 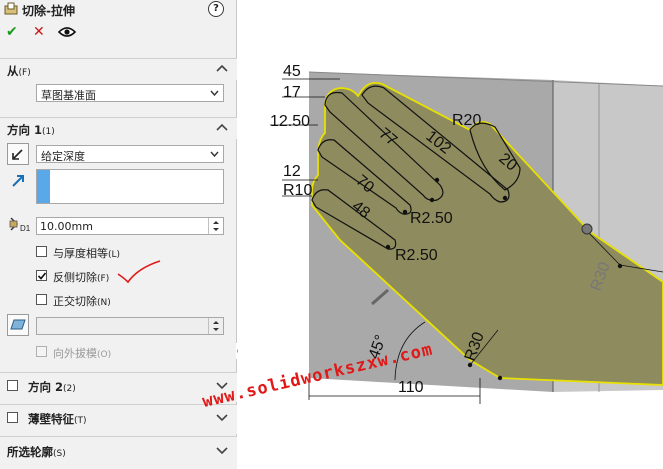 I want to click on draft-angle-spinner, so click(x=215, y=326).